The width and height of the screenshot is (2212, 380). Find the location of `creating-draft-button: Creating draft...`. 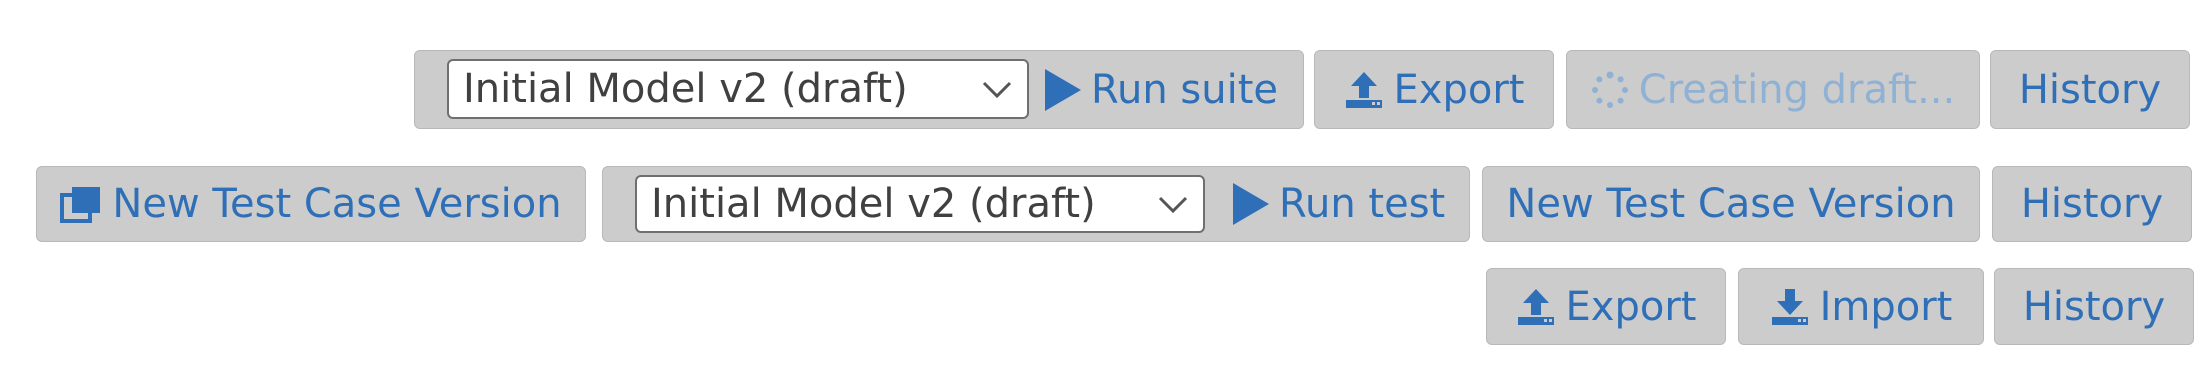

creating-draft-button: Creating draft... is located at coordinates (1773, 89).